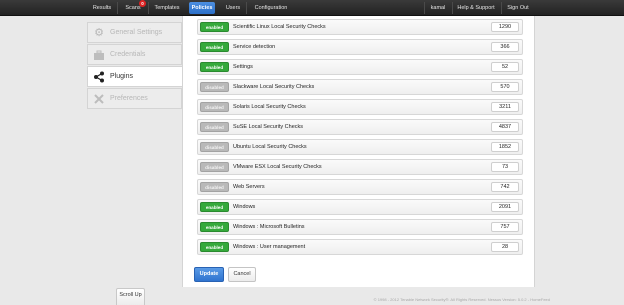  I want to click on plugin-family-name: Windows : User management, so click(269, 247).